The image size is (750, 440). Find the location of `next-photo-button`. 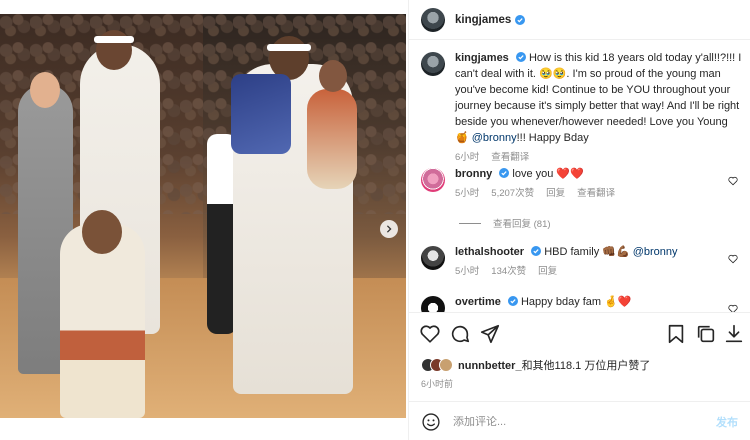

next-photo-button is located at coordinates (389, 229).